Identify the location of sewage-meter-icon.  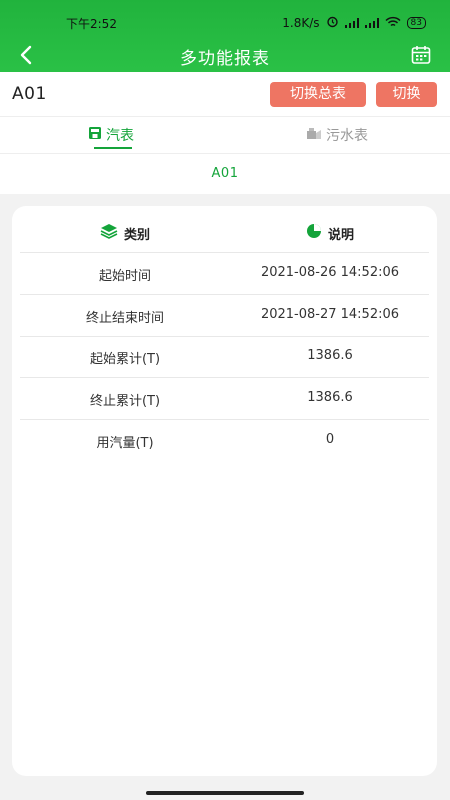
(314, 135).